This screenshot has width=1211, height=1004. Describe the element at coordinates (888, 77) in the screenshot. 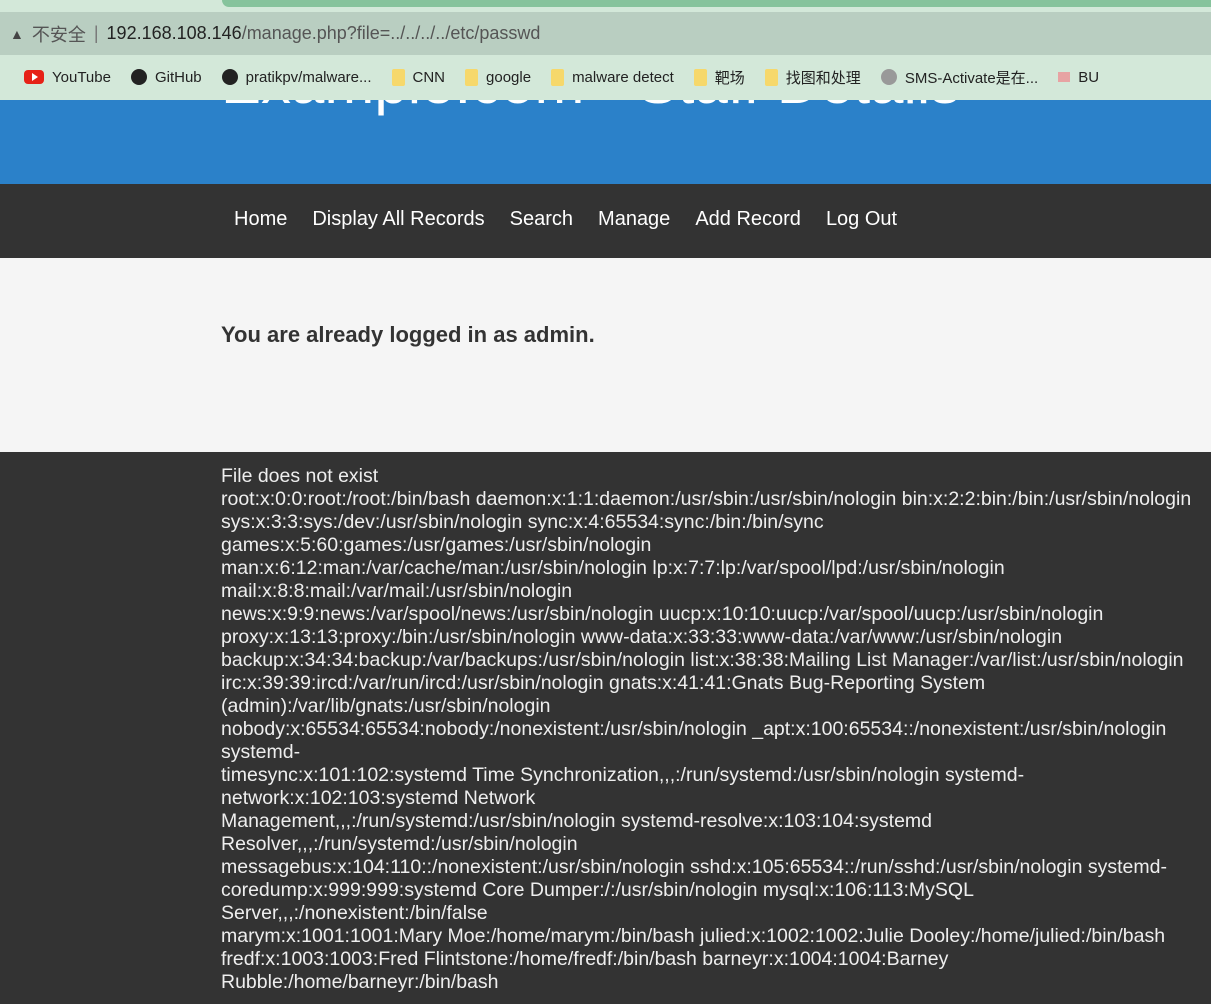

I see `sms-activate-icon` at that location.